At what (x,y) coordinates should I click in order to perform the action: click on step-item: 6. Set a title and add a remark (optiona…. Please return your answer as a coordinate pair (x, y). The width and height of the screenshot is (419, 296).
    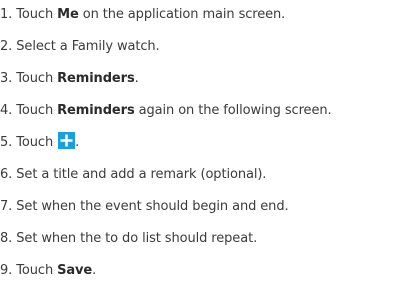
    Looking at the image, I should click on (133, 175).